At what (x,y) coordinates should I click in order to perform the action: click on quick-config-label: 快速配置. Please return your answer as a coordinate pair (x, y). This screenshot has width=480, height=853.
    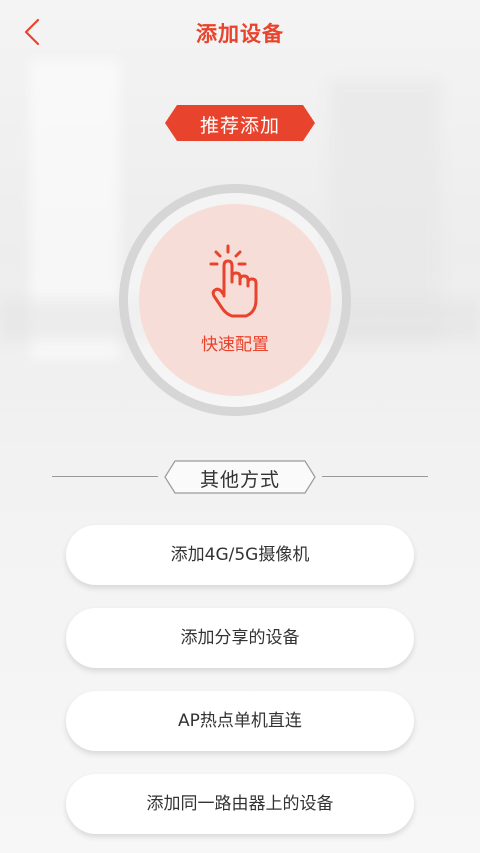
    Looking at the image, I should click on (235, 345).